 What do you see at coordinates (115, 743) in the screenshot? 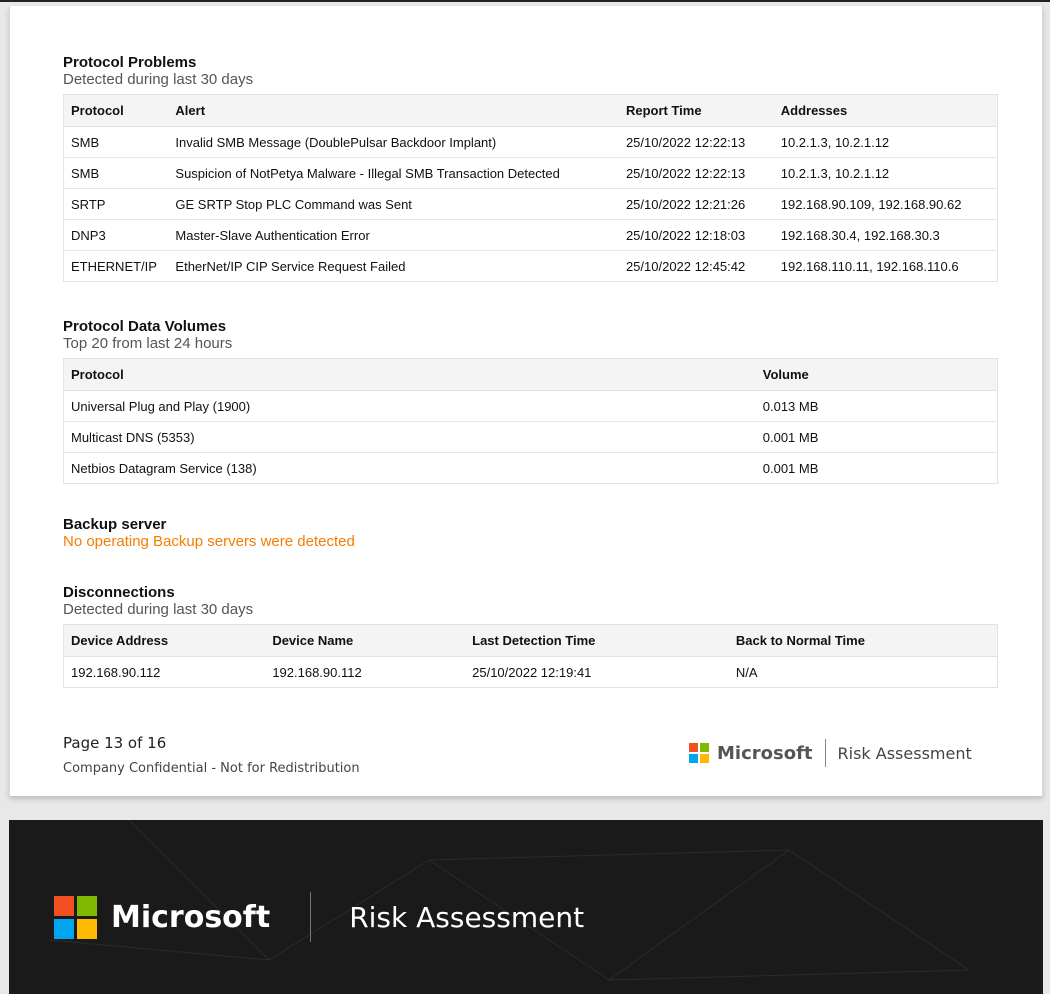
I see `page-number: Page 13 of 16` at bounding box center [115, 743].